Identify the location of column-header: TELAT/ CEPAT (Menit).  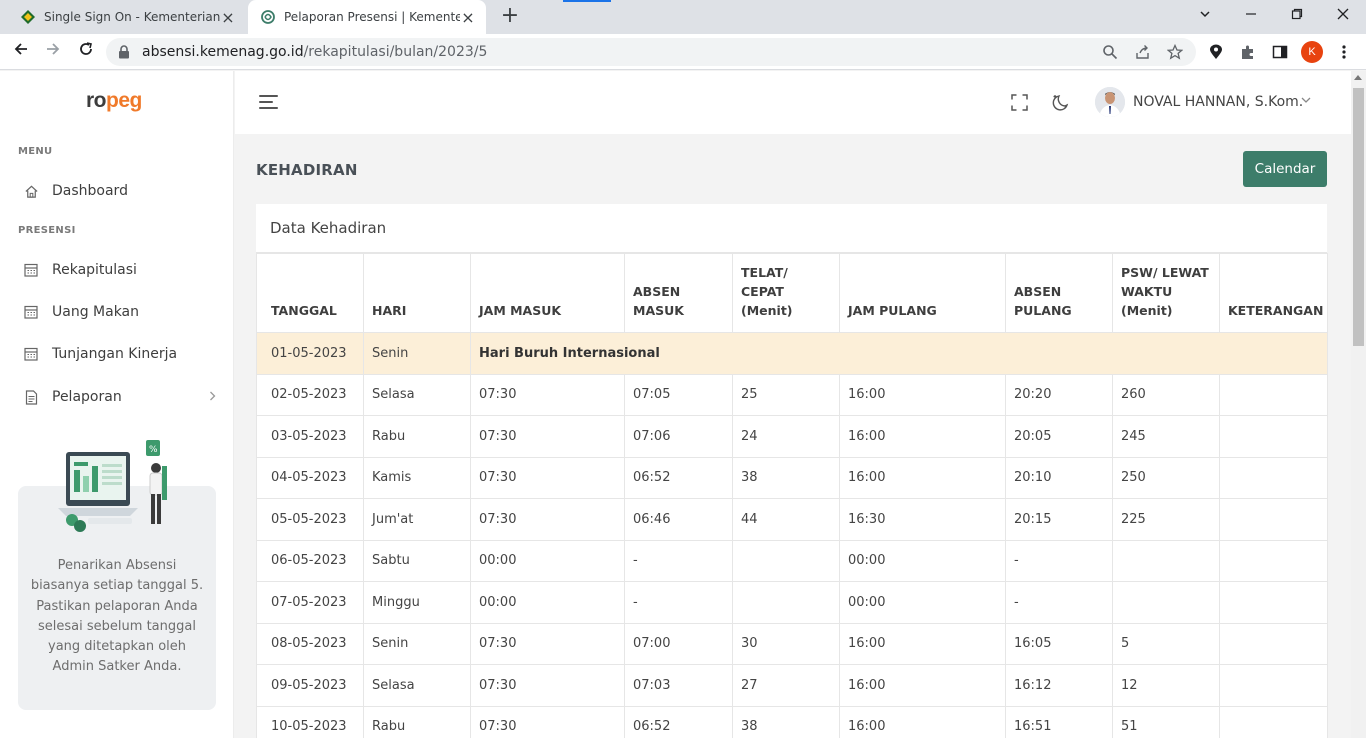
(786, 293).